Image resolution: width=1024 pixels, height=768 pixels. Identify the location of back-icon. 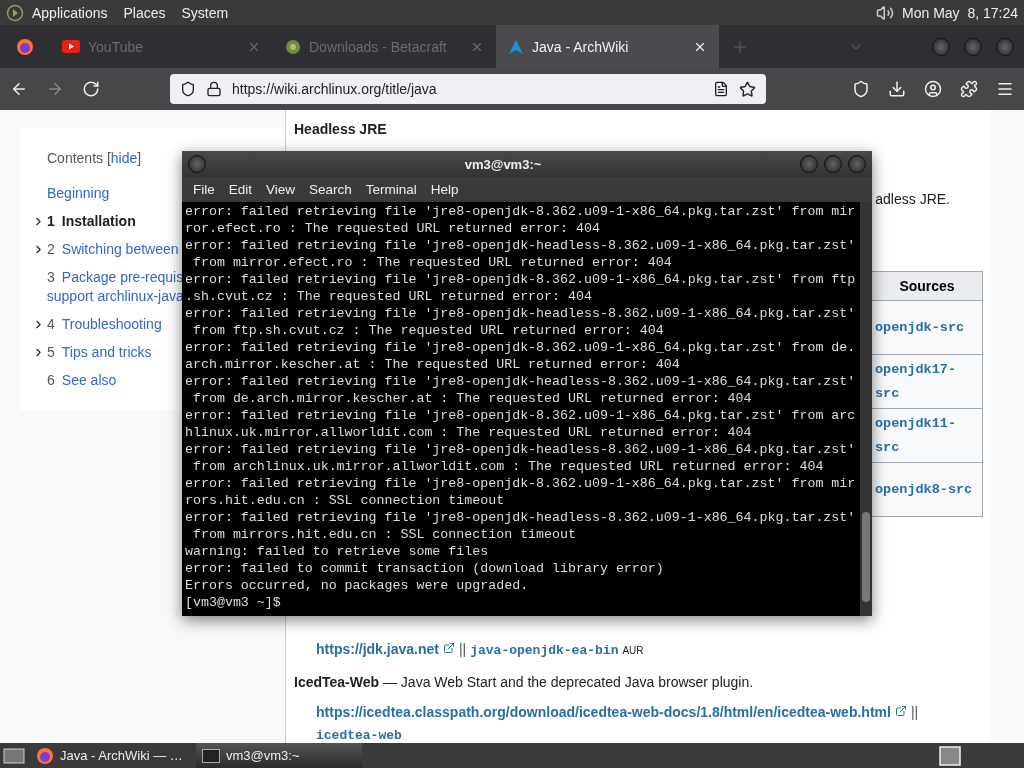
(19, 89).